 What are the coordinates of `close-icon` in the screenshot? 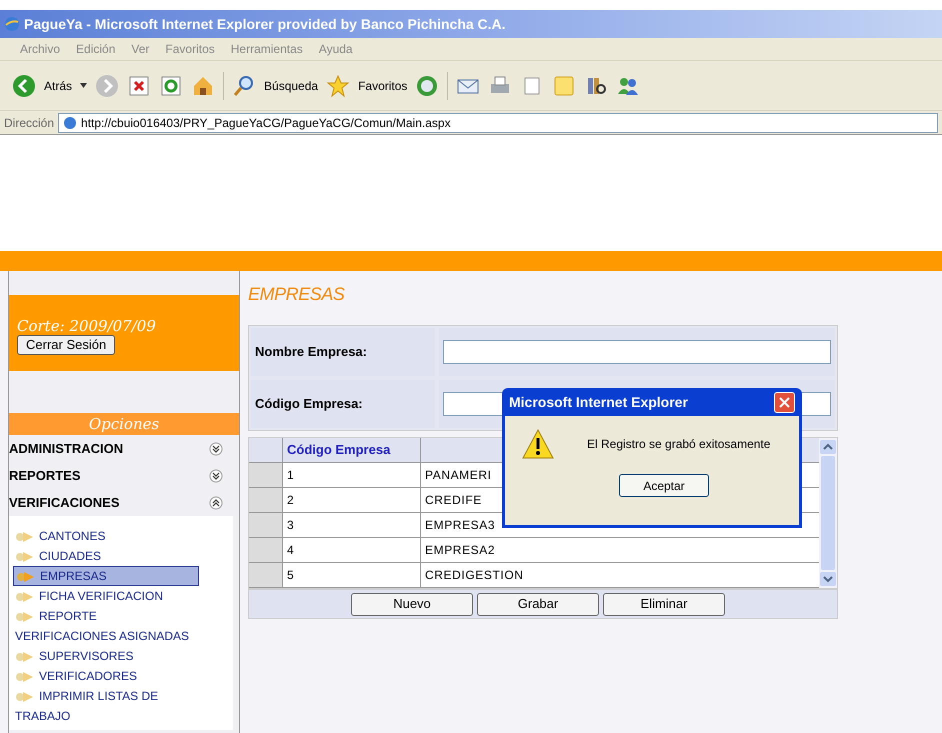 It's located at (784, 402).